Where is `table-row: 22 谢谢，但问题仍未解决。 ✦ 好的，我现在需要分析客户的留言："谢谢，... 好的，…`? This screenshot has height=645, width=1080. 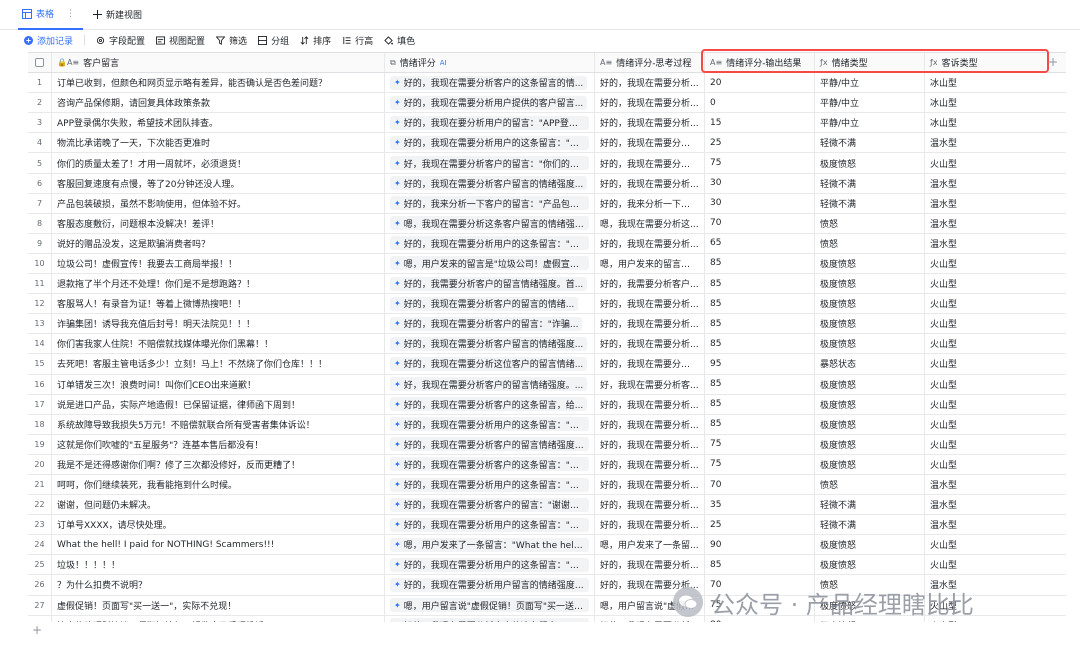
table-row: 22 谢谢，但问题仍未解决。 ✦ 好的，我现在需要分析客户的留言："谢谢，... 好的，… is located at coordinates (547, 505).